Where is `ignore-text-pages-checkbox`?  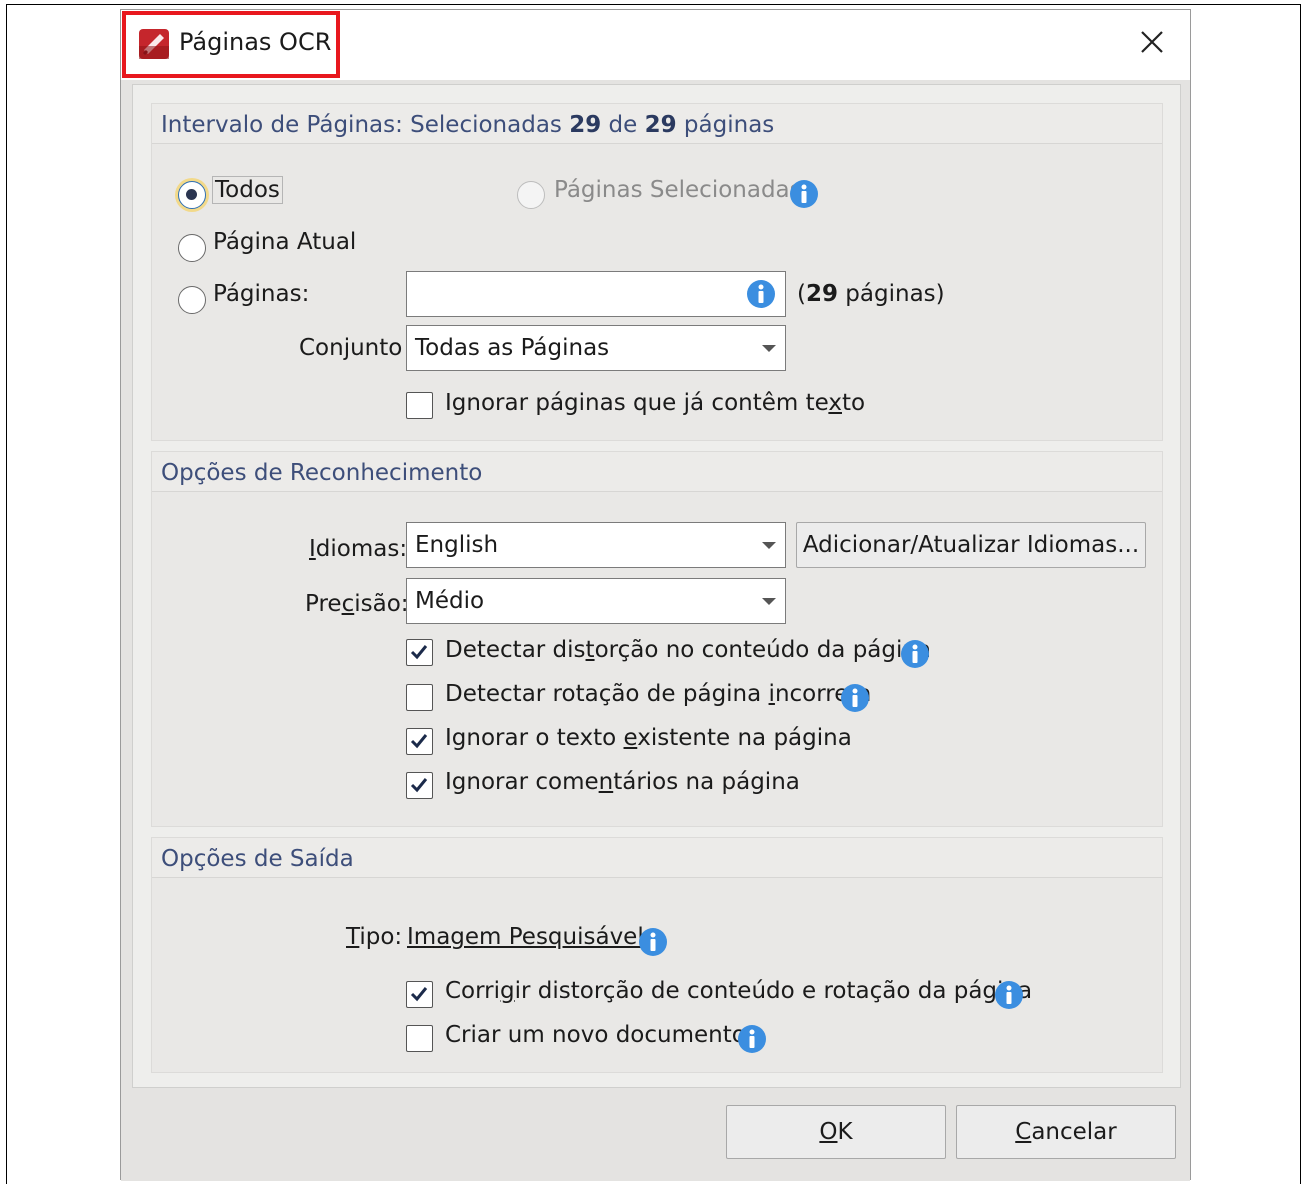
ignore-text-pages-checkbox is located at coordinates (419, 405).